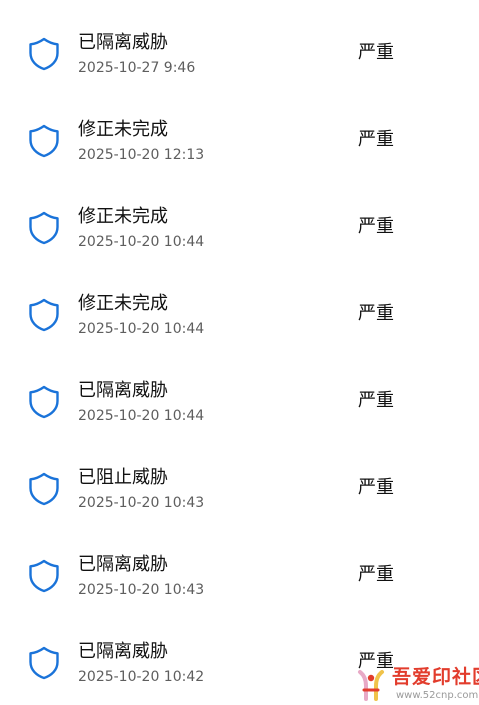 The image size is (479, 705). Describe the element at coordinates (239, 75) in the screenshot. I see `threat-row: 已隔离威胁 2025-10-27 9:46 严重` at that location.